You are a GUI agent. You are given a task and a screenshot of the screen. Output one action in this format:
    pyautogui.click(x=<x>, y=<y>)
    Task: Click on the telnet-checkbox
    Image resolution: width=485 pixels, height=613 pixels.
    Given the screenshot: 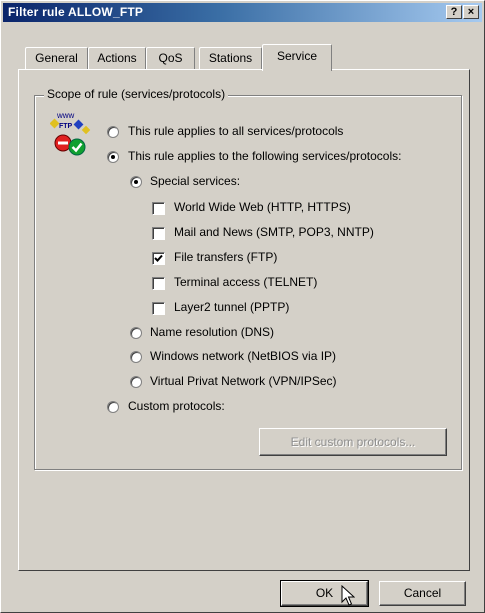 What is the action you would take?
    pyautogui.click(x=158, y=283)
    